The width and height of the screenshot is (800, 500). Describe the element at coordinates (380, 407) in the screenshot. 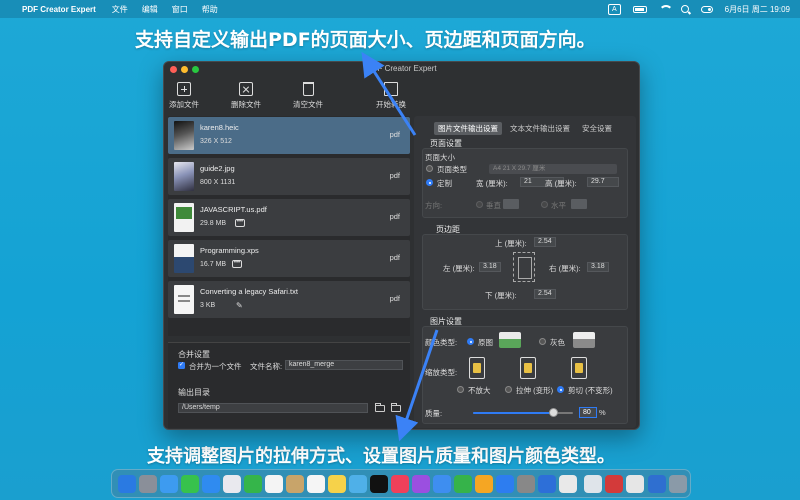

I see `open-folder-icon` at that location.